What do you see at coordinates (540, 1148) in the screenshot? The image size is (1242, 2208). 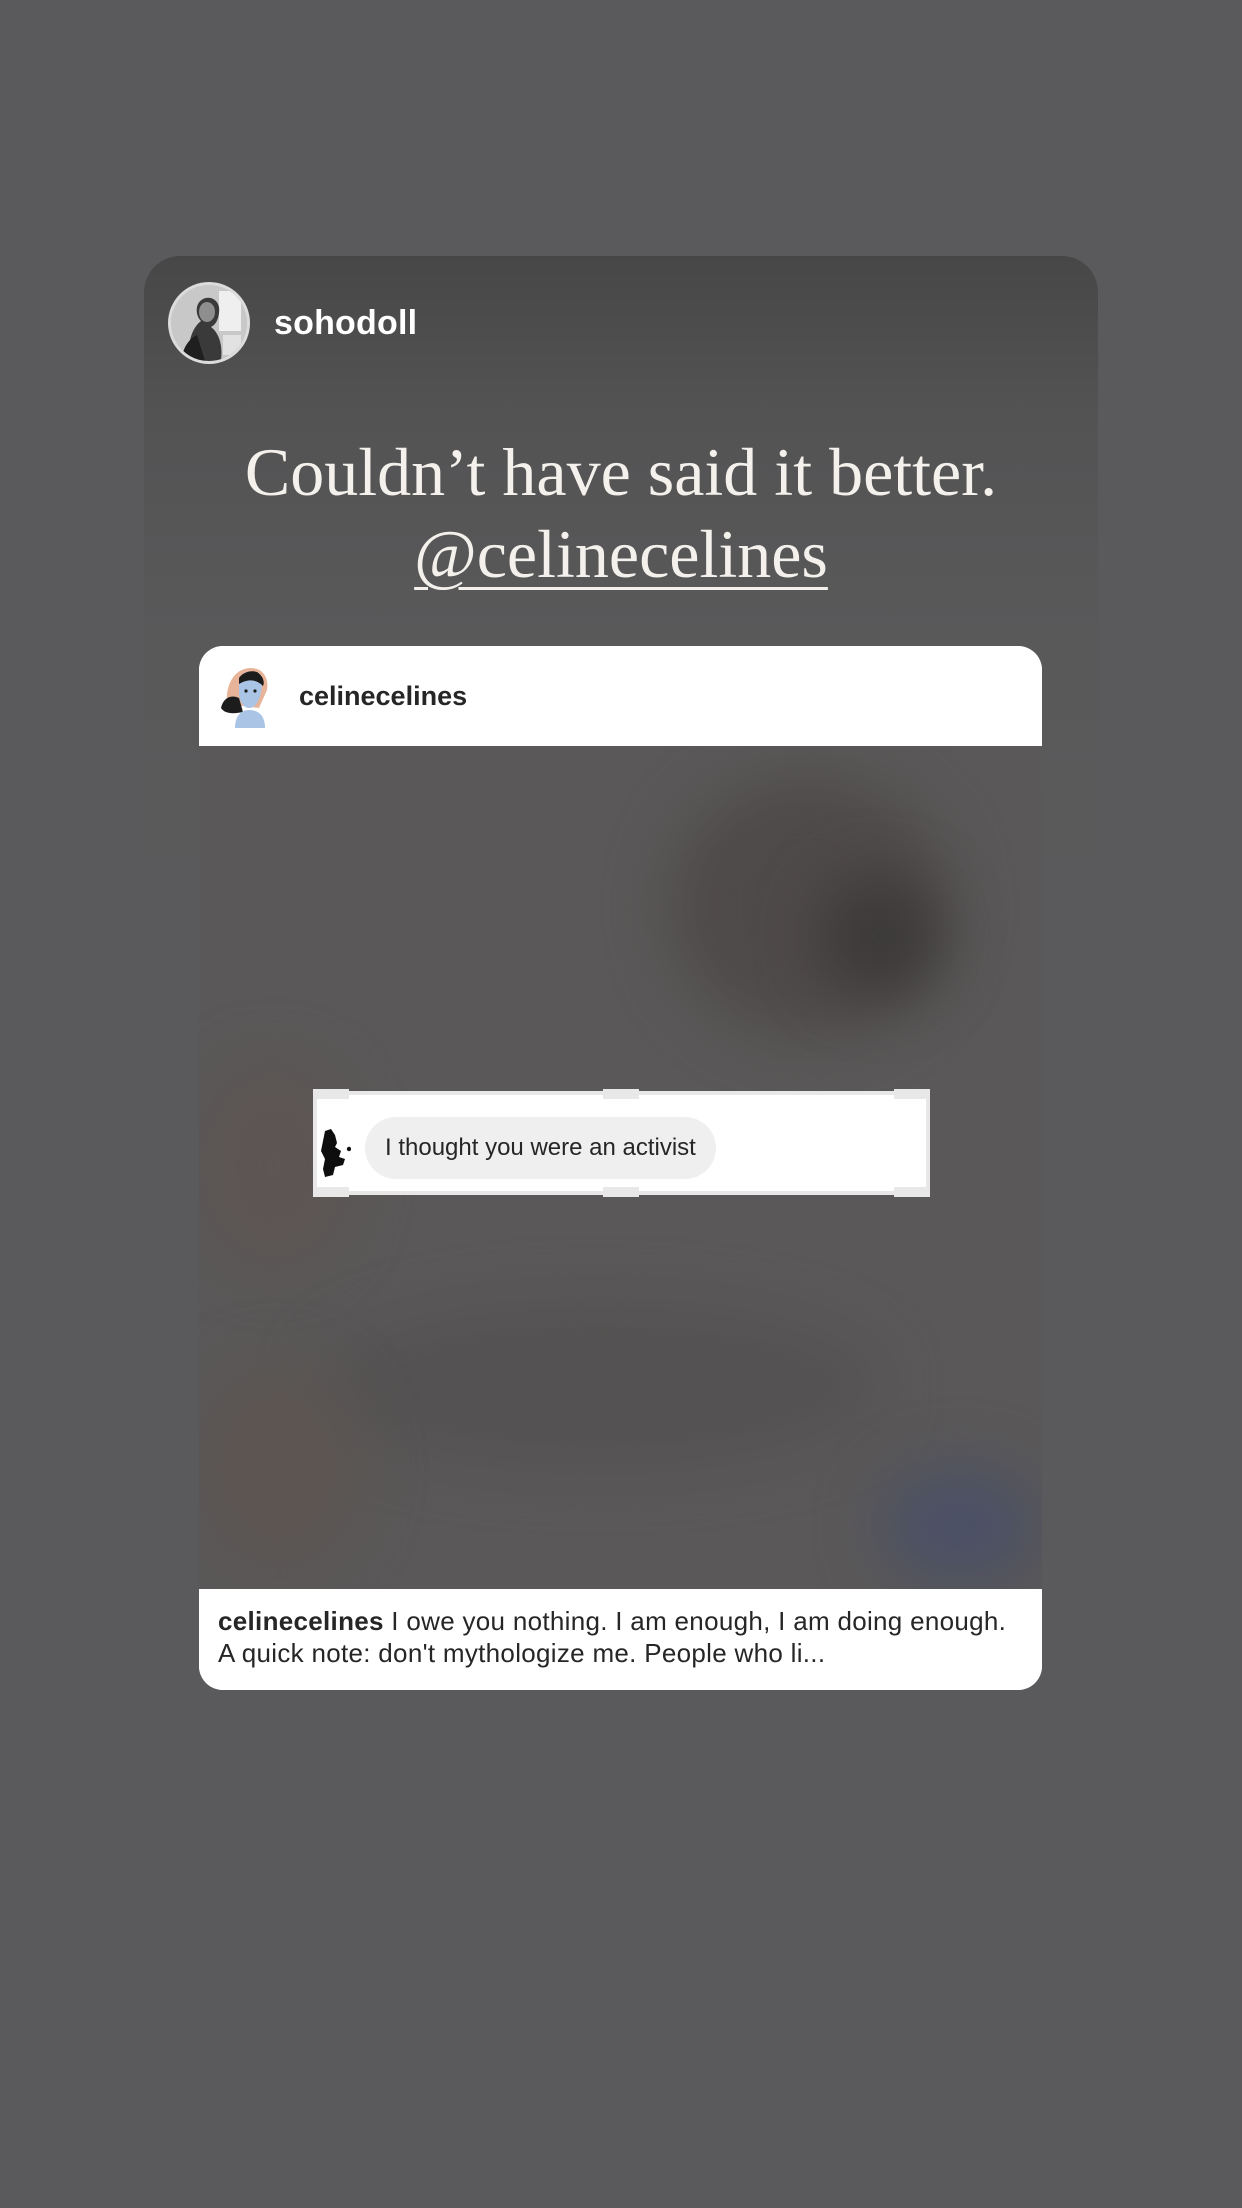 I see `dm-message-bubble: I thought you were an activist` at bounding box center [540, 1148].